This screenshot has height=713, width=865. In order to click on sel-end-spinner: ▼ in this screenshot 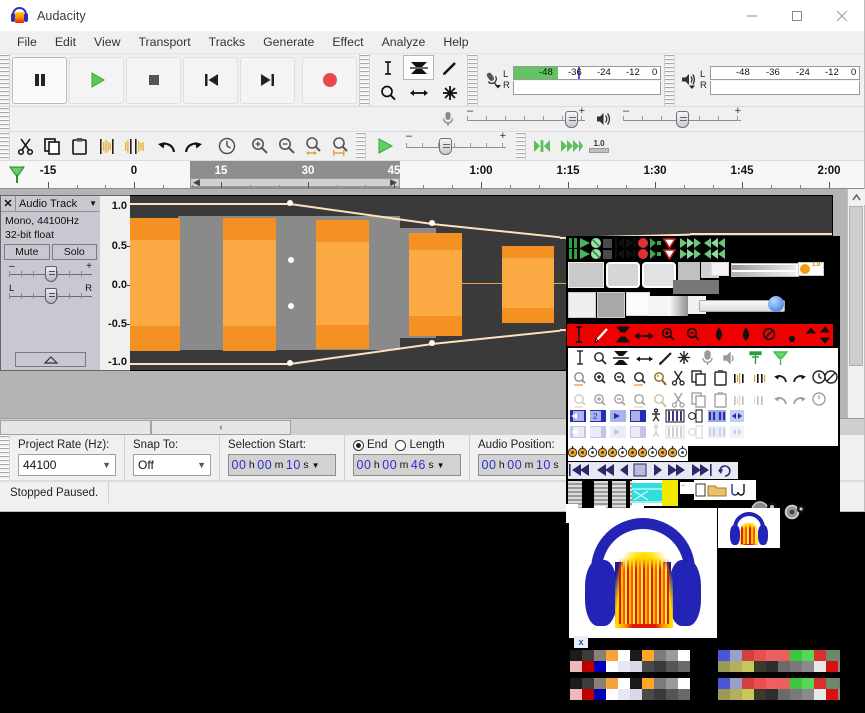, I will do `click(441, 465)`.